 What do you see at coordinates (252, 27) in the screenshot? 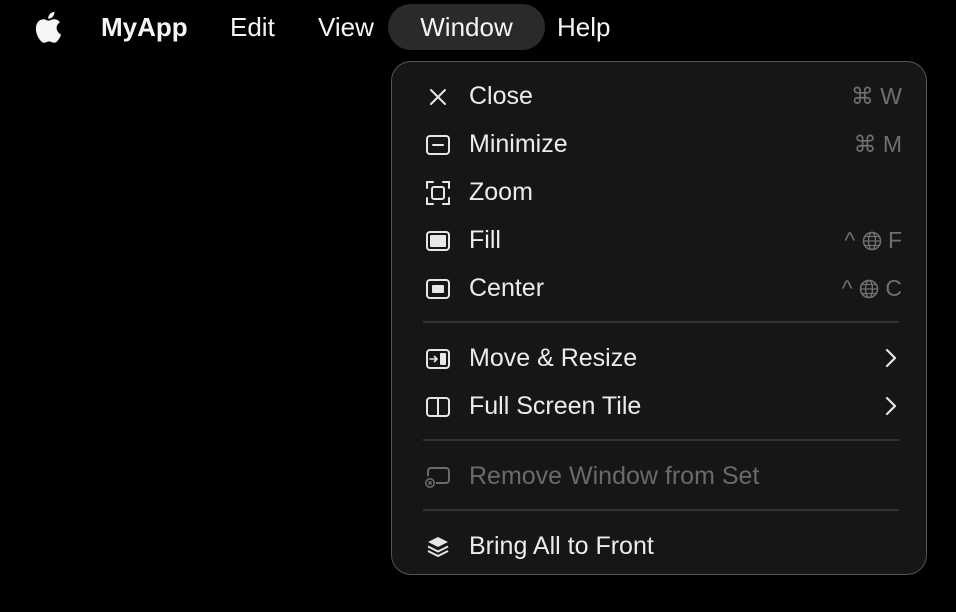
I see `menubar-edit: Edit` at bounding box center [252, 27].